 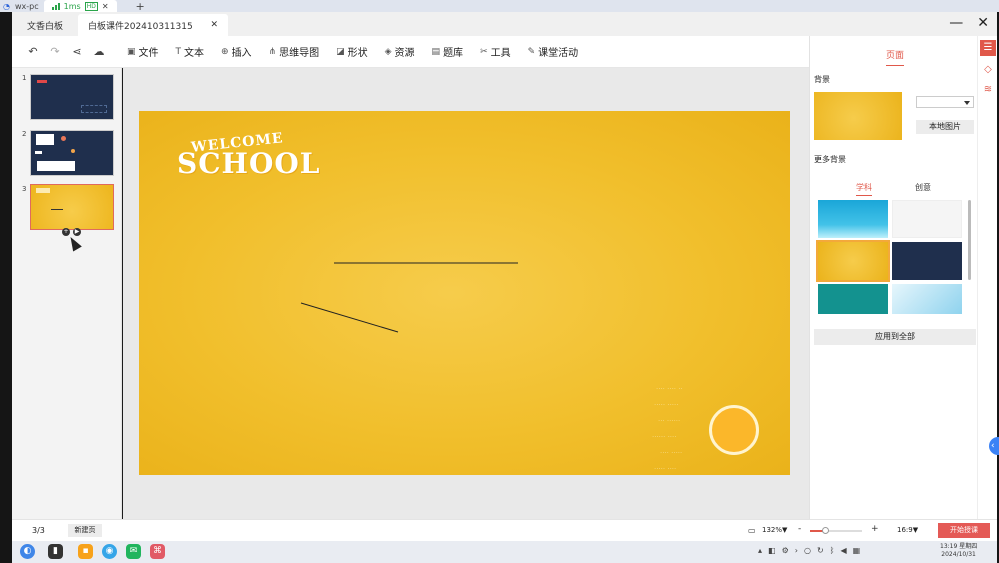 What do you see at coordinates (820, 550) in the screenshot?
I see `tray-sync-icon: ↻` at bounding box center [820, 550].